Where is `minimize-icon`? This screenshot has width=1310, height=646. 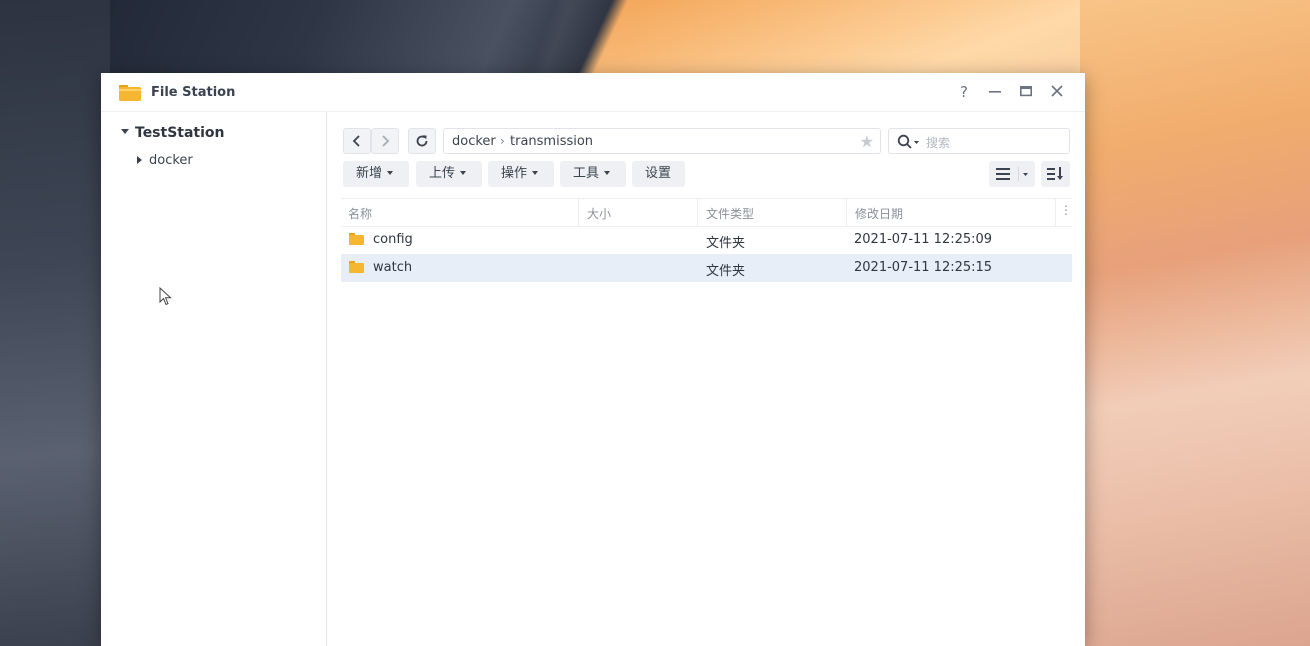 minimize-icon is located at coordinates (995, 92).